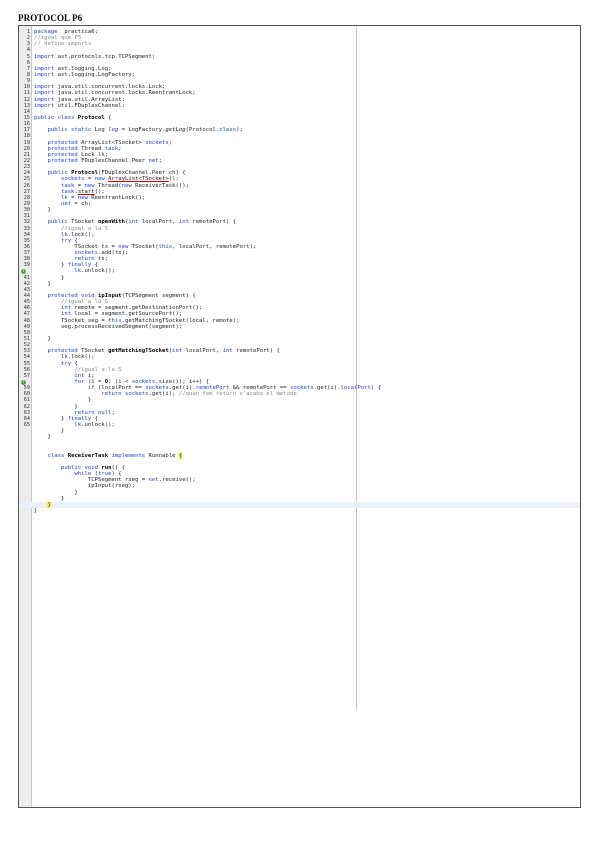 The image size is (599, 848). Describe the element at coordinates (120, 388) in the screenshot. I see `code-token: (localPort ==` at that location.